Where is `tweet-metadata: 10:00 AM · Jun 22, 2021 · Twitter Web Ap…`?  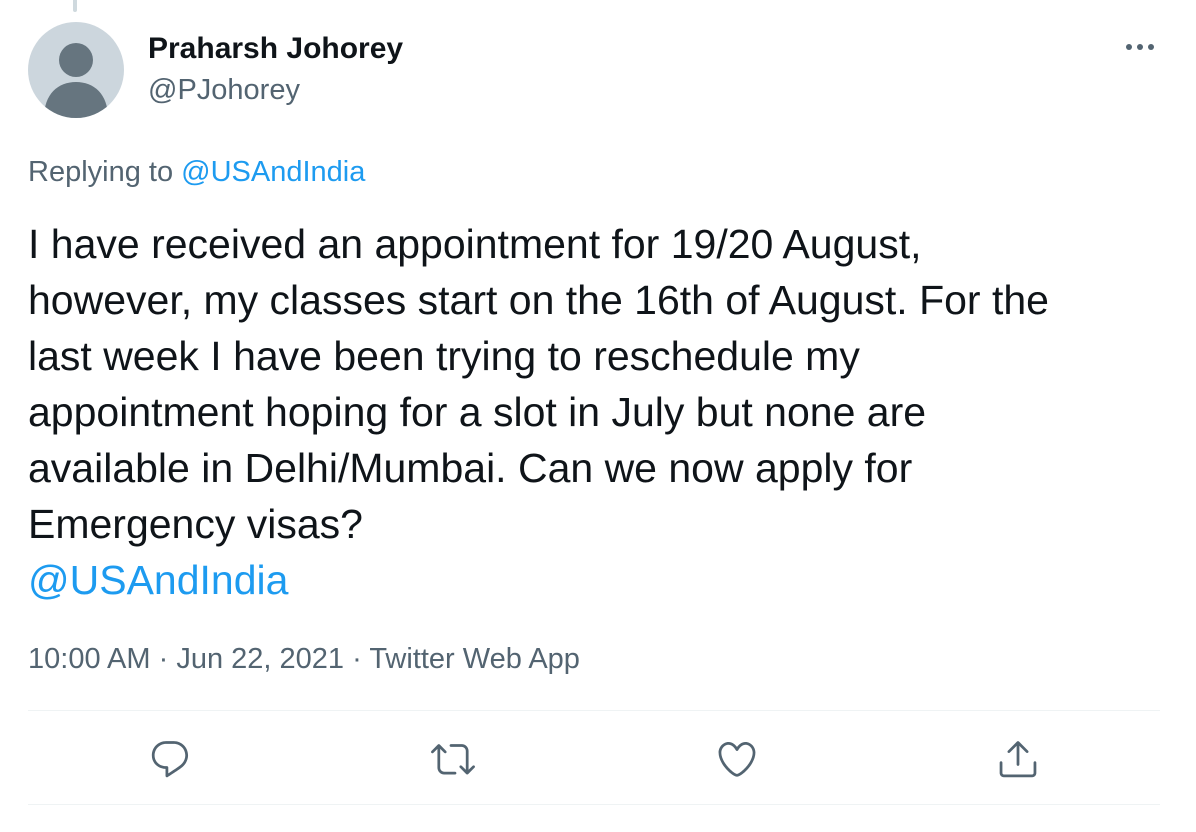
tweet-metadata: 10:00 AM · Jun 22, 2021 · Twitter Web Ap… is located at coordinates (304, 659).